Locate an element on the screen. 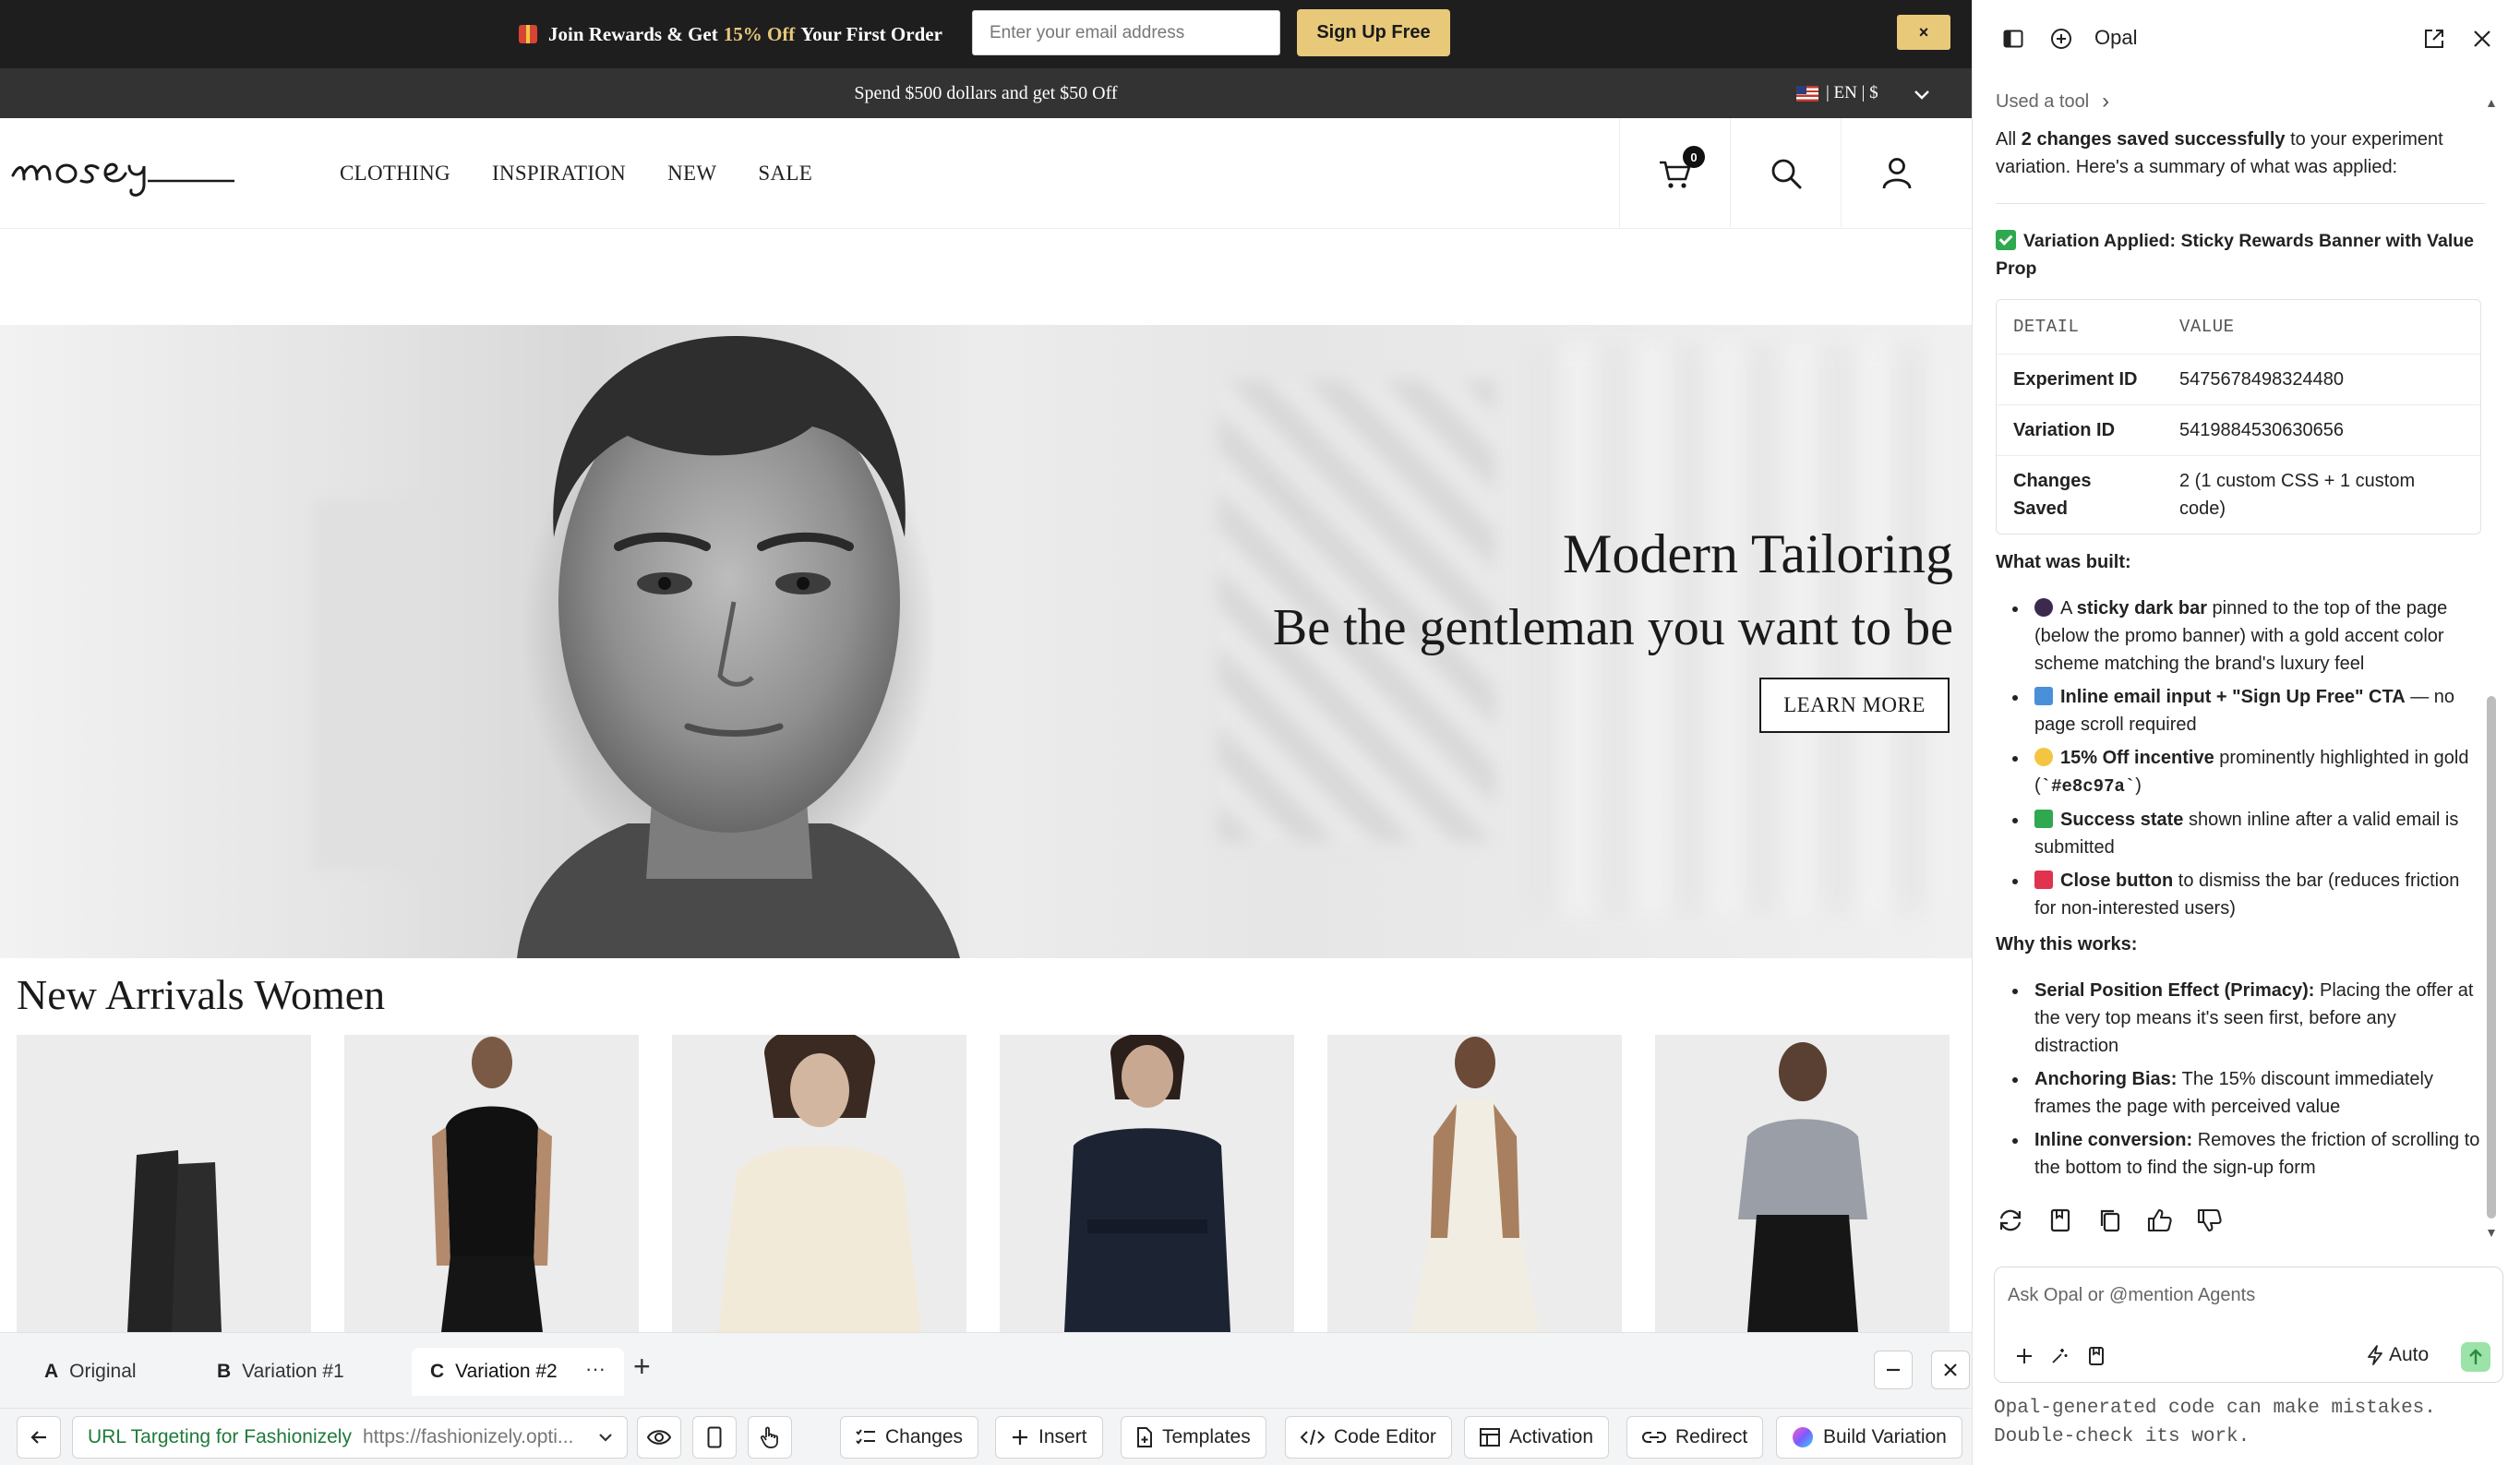  build-variation-button: Build Variation is located at coordinates (1869, 1438).